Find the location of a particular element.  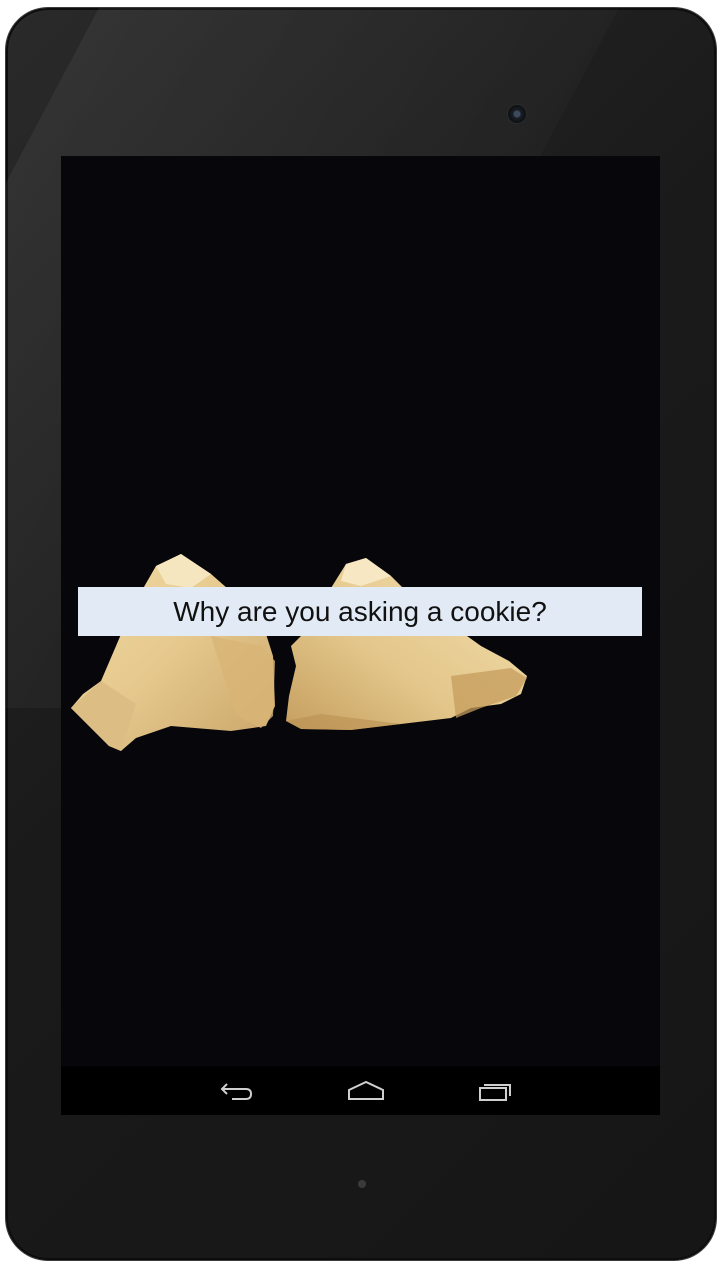

back-button is located at coordinates (238, 1091).